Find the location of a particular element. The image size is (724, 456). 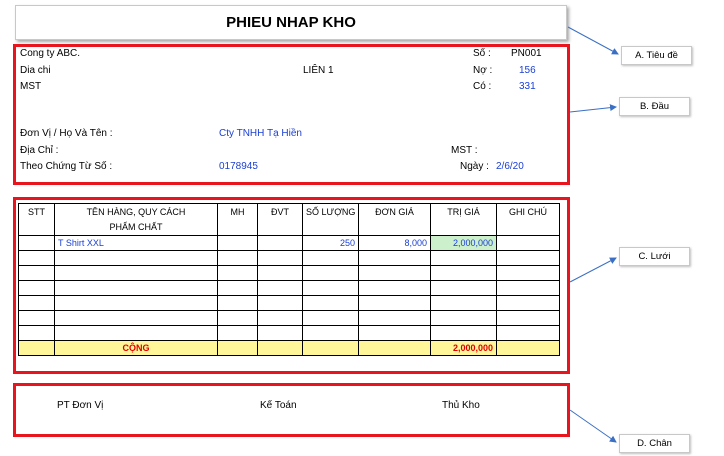

callout-grid: C. Lưới is located at coordinates (654, 256).